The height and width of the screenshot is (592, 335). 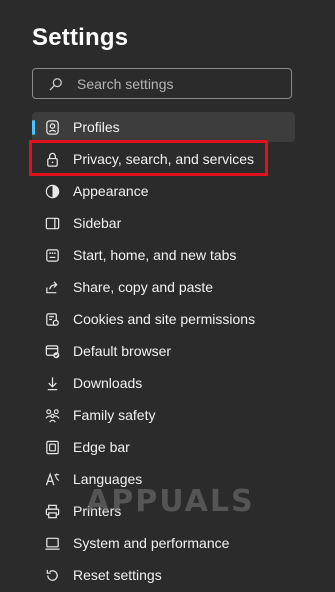 I want to click on nav-item-label: Default browser, so click(x=122, y=351).